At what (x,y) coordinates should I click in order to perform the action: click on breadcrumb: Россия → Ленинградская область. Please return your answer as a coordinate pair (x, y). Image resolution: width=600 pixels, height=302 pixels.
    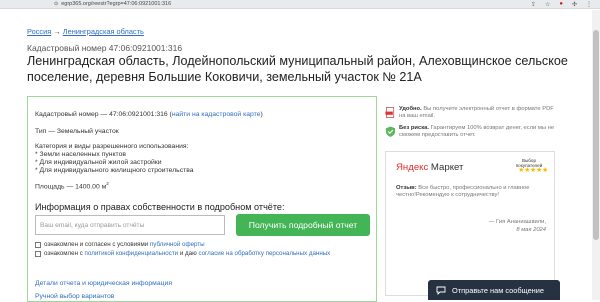
    Looking at the image, I should click on (85, 31).